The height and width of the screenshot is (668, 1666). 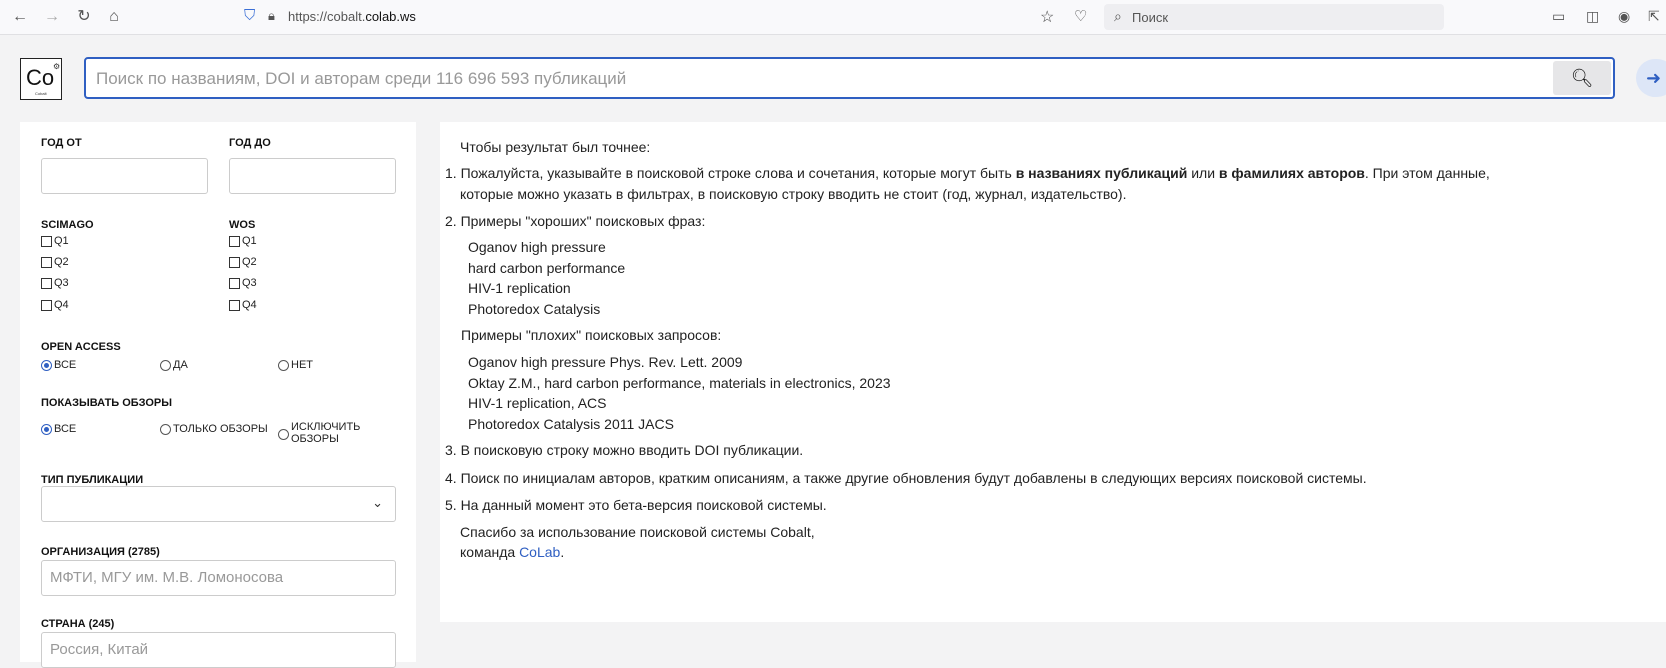 I want to click on good-example-link: HIV-1 replication, so click(x=519, y=288).